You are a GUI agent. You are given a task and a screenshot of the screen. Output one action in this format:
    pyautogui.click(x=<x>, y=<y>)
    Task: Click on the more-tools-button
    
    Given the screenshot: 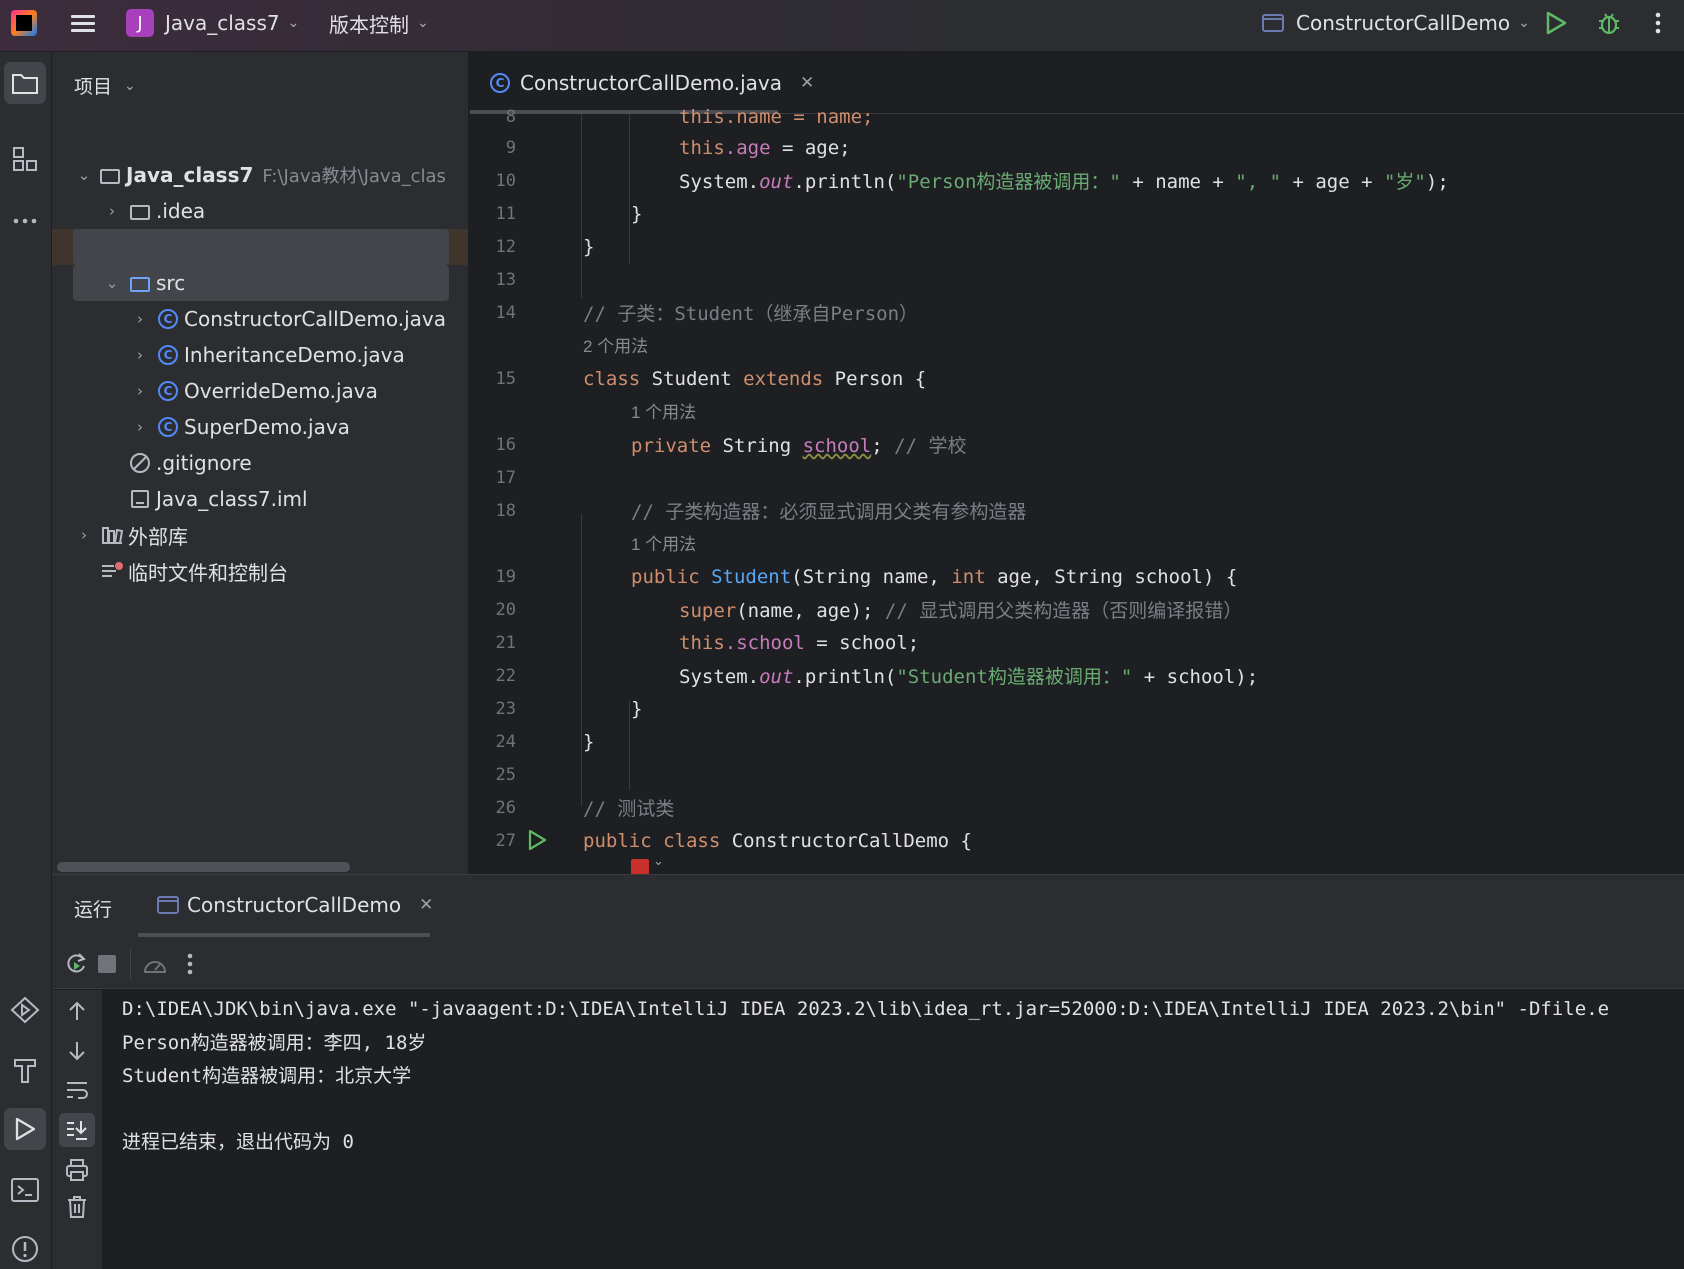 What is the action you would take?
    pyautogui.click(x=25, y=221)
    